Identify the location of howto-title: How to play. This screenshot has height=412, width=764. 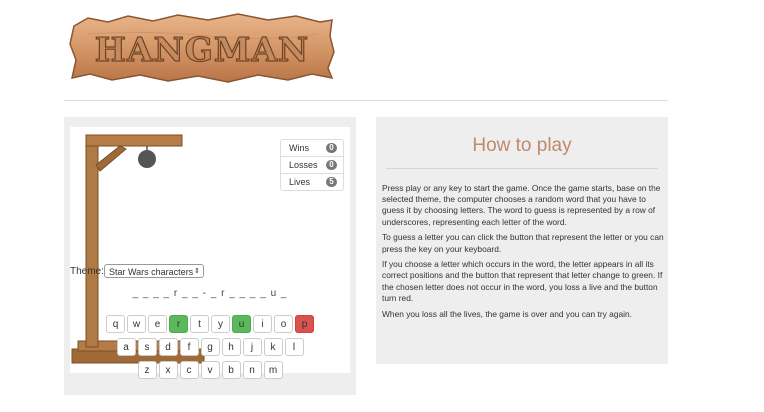
(522, 145).